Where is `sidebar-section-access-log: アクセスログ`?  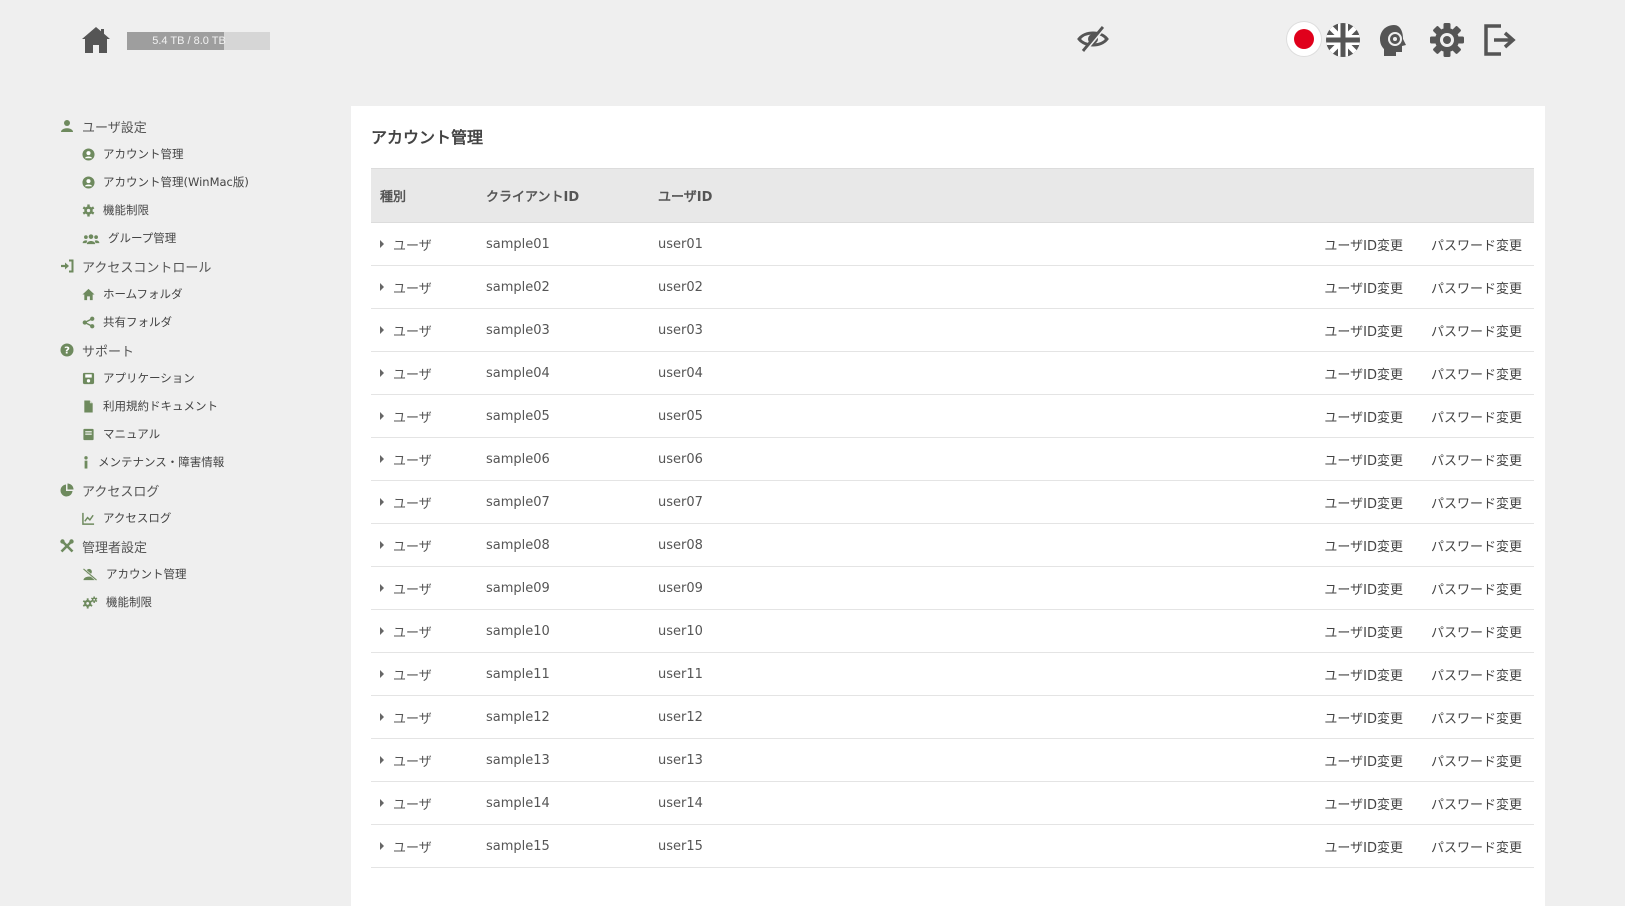
sidebar-section-access-log: アクセスログ is located at coordinates (200, 490).